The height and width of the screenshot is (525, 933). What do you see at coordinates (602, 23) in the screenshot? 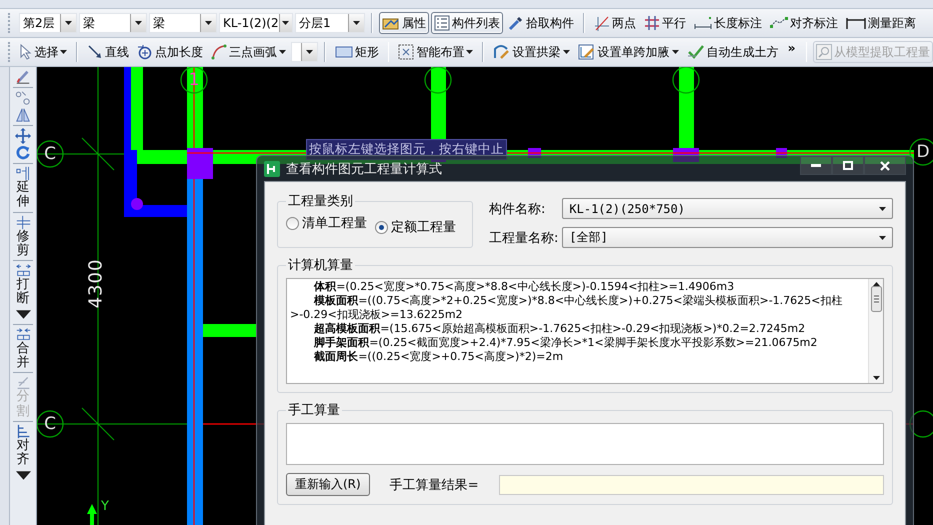
I see `crossed-lines-icon` at bounding box center [602, 23].